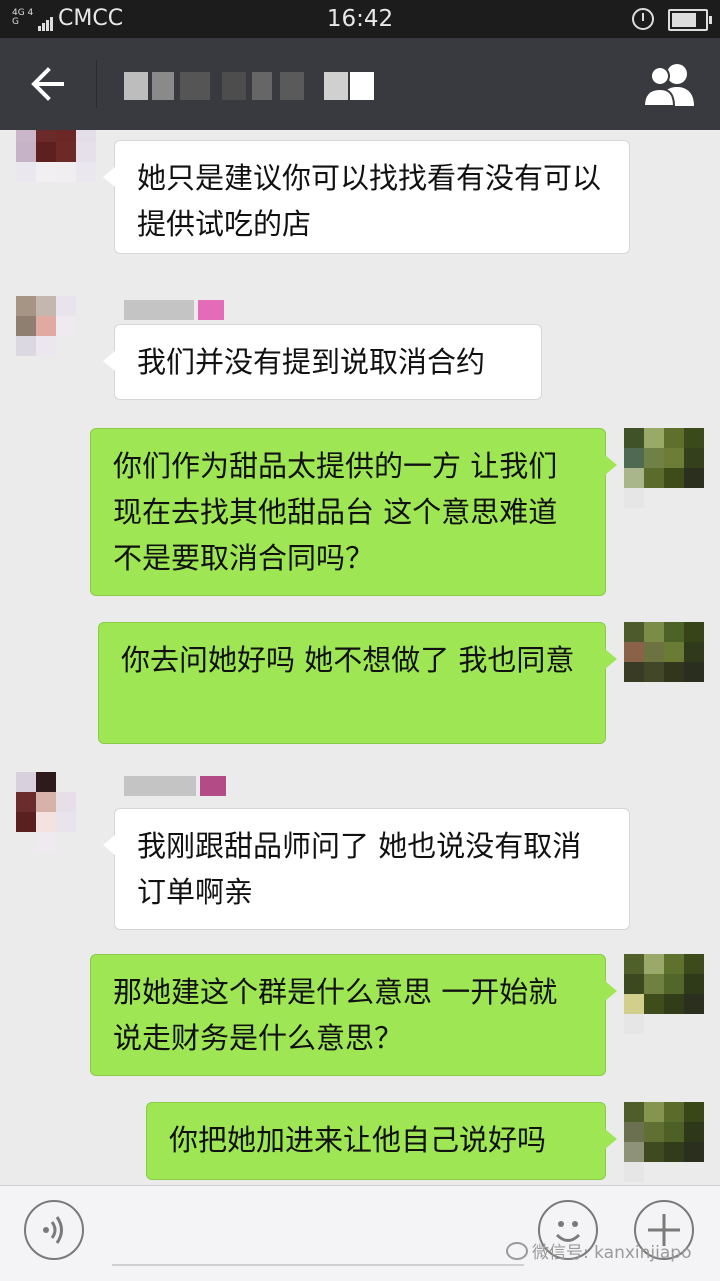 This screenshot has height=1281, width=720. I want to click on battery-level, so click(684, 20).